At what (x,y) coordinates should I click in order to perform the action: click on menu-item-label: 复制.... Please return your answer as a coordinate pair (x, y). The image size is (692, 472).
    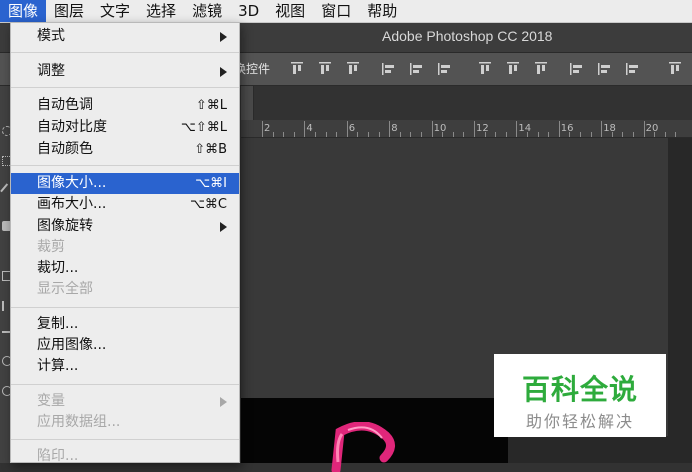
    Looking at the image, I should click on (58, 324).